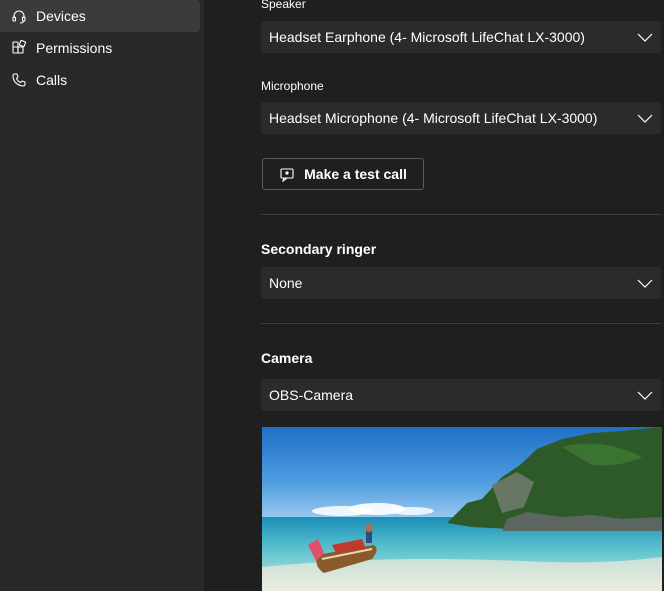  What do you see at coordinates (311, 395) in the screenshot?
I see `camera-value: OBS-Camera` at bounding box center [311, 395].